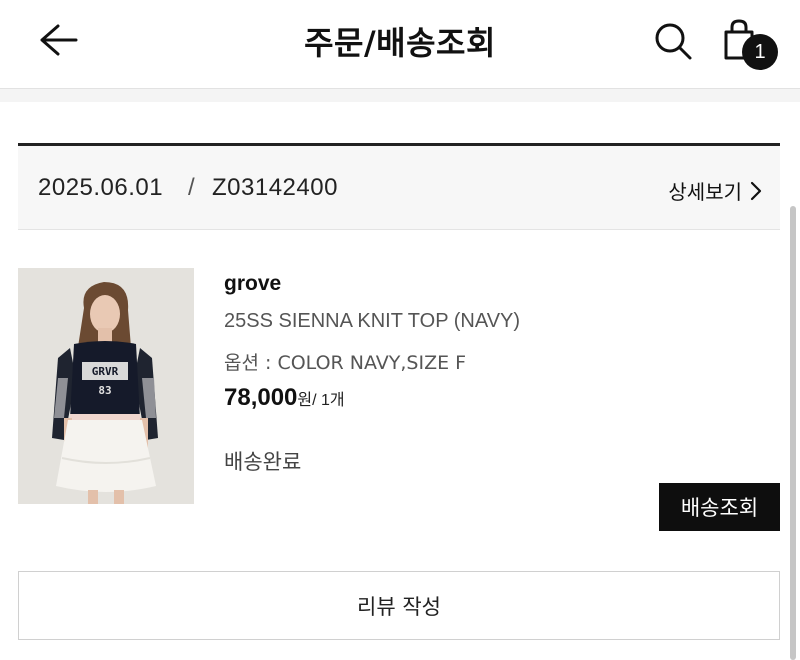  Describe the element at coordinates (261, 397) in the screenshot. I see `price-value: 78,000` at that location.